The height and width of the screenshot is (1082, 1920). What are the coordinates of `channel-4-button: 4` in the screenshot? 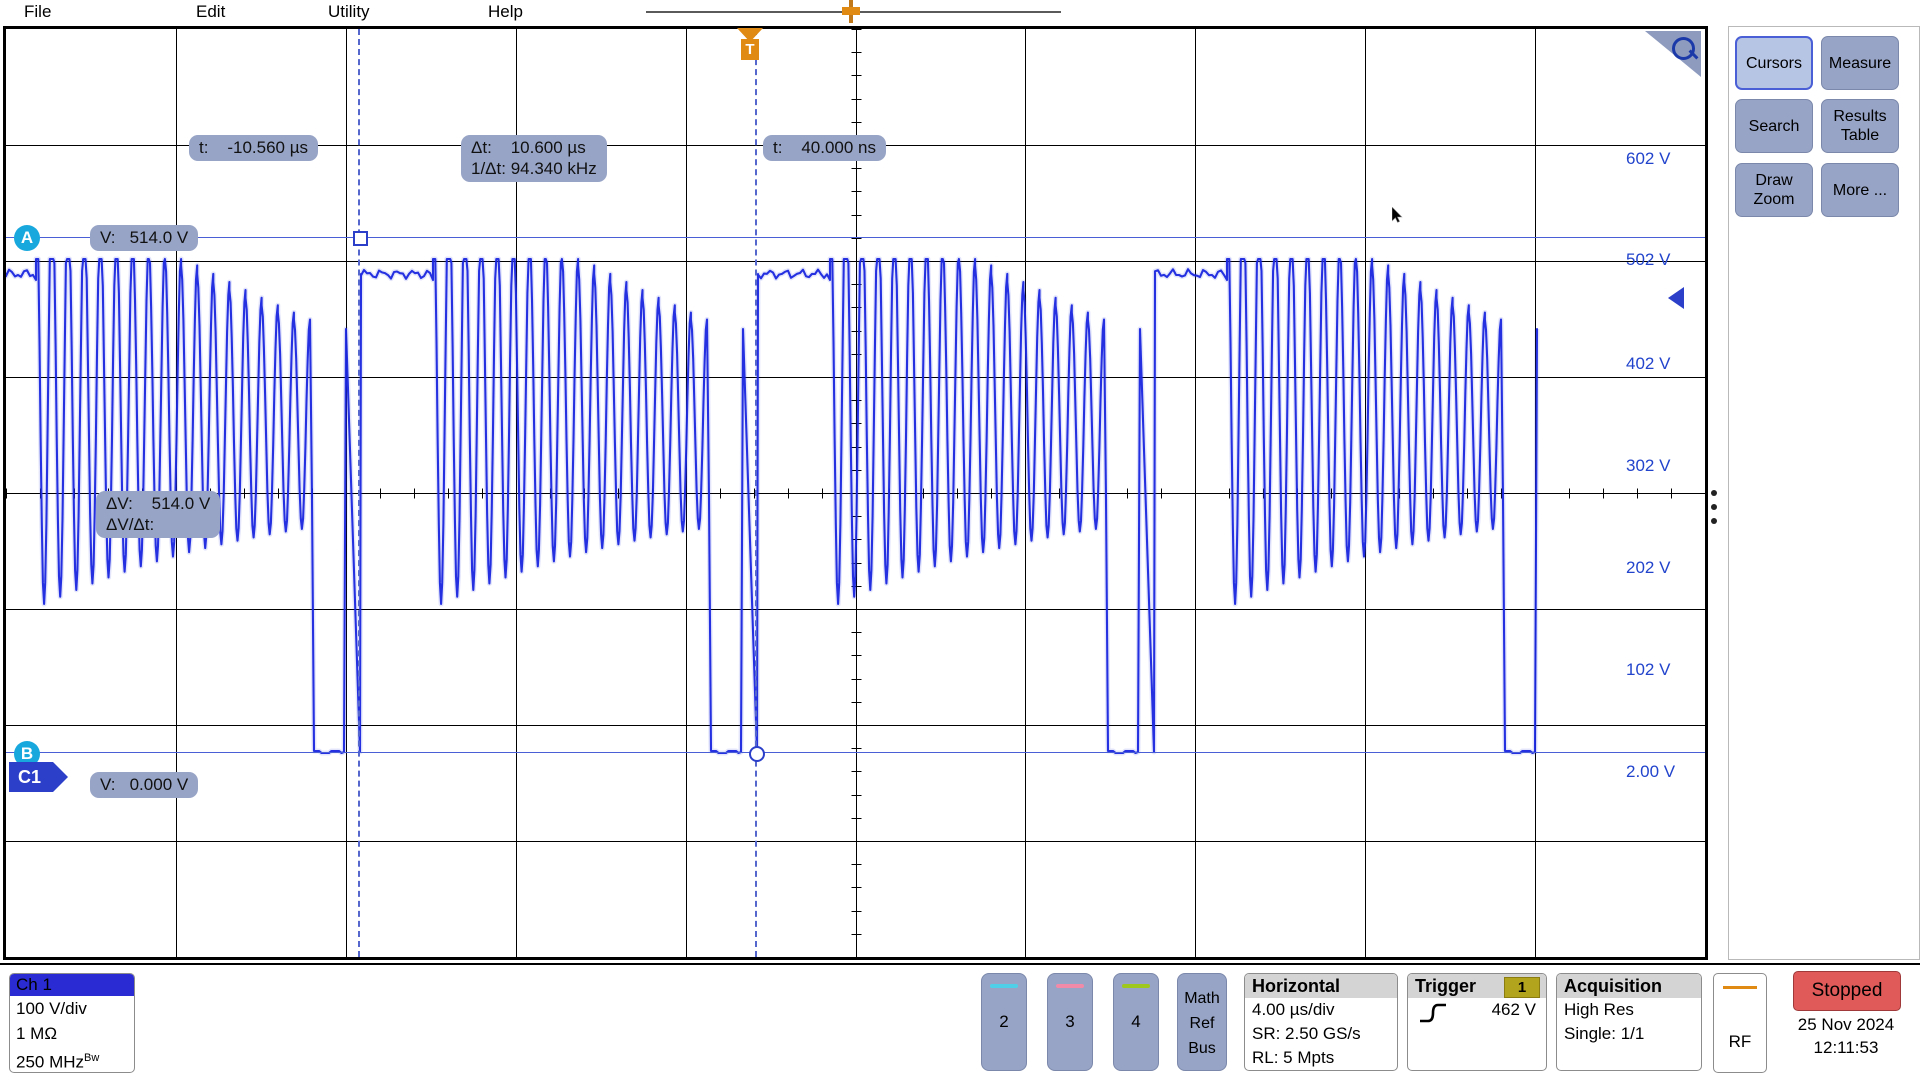 It's located at (1136, 1022).